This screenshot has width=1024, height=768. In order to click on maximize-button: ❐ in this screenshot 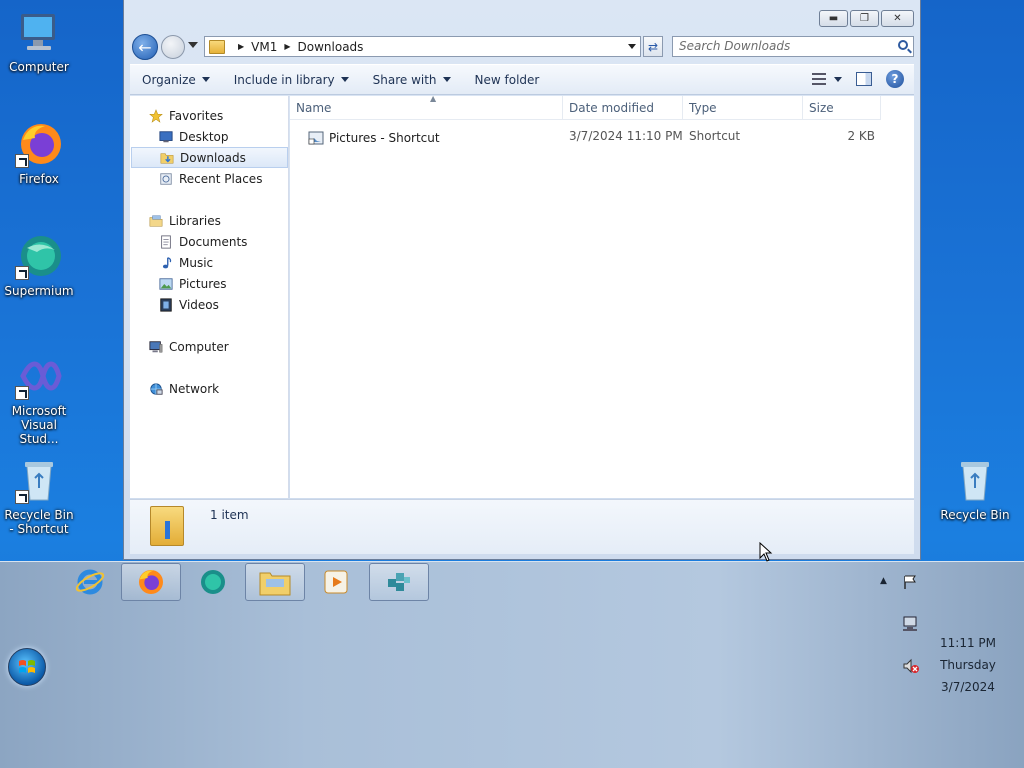, I will do `click(864, 18)`.